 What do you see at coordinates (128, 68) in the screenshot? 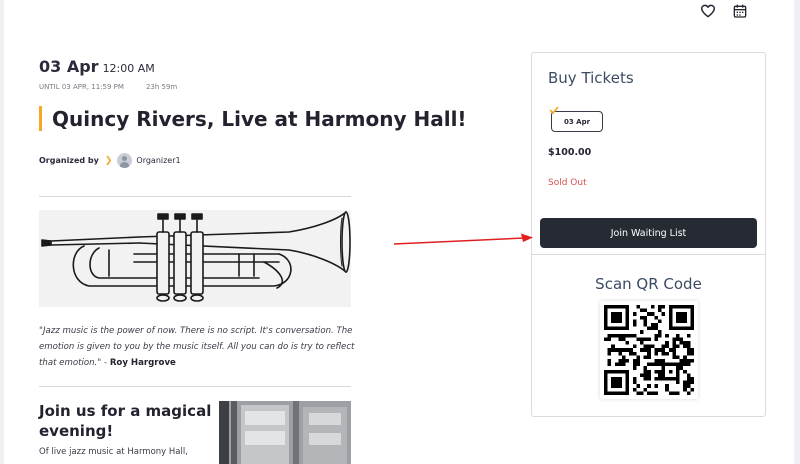
I see `event-time: 12:00 AM` at bounding box center [128, 68].